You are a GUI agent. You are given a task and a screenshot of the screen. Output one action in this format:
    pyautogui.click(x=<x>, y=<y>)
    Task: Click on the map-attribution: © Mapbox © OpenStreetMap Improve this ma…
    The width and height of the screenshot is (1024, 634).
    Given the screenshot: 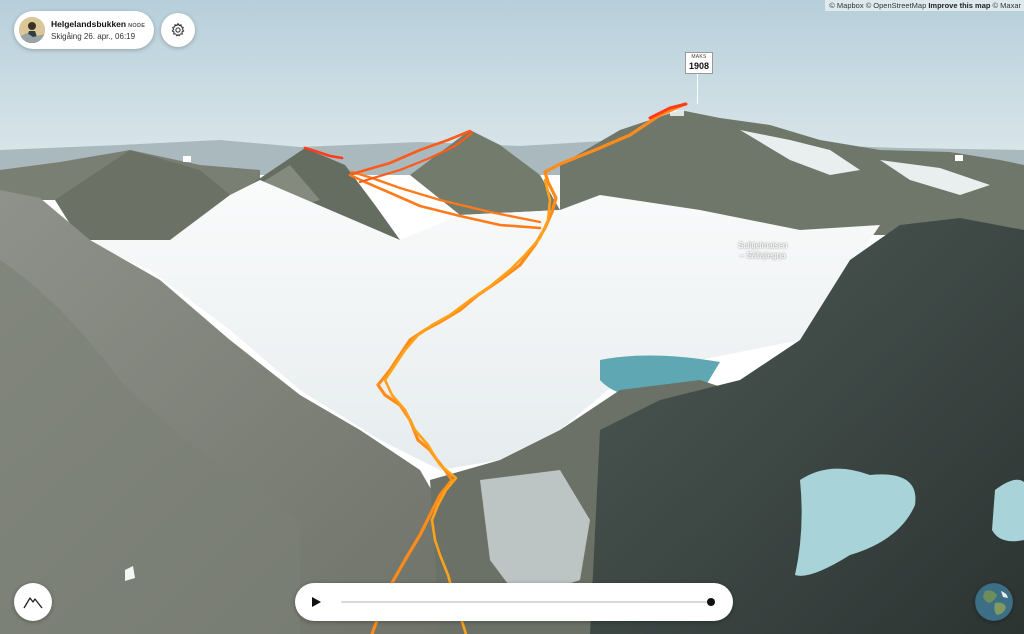 What is the action you would take?
    pyautogui.click(x=924, y=5)
    